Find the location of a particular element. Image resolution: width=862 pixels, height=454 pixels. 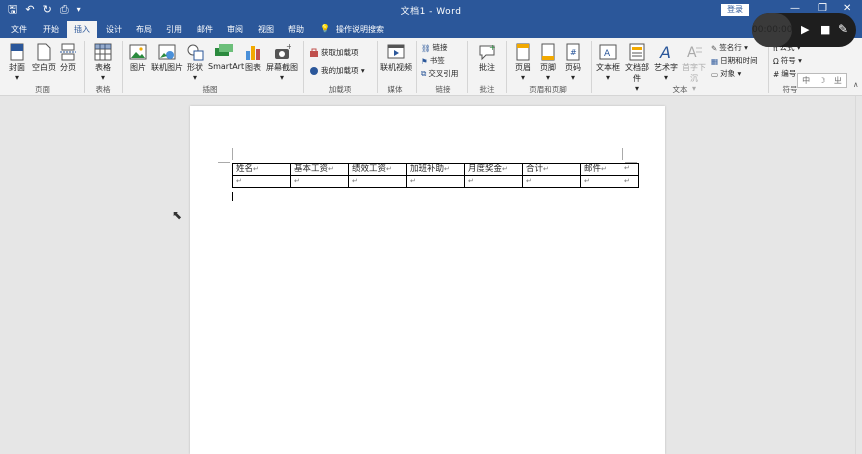

tab-mailings: 邮件 is located at coordinates (205, 29).